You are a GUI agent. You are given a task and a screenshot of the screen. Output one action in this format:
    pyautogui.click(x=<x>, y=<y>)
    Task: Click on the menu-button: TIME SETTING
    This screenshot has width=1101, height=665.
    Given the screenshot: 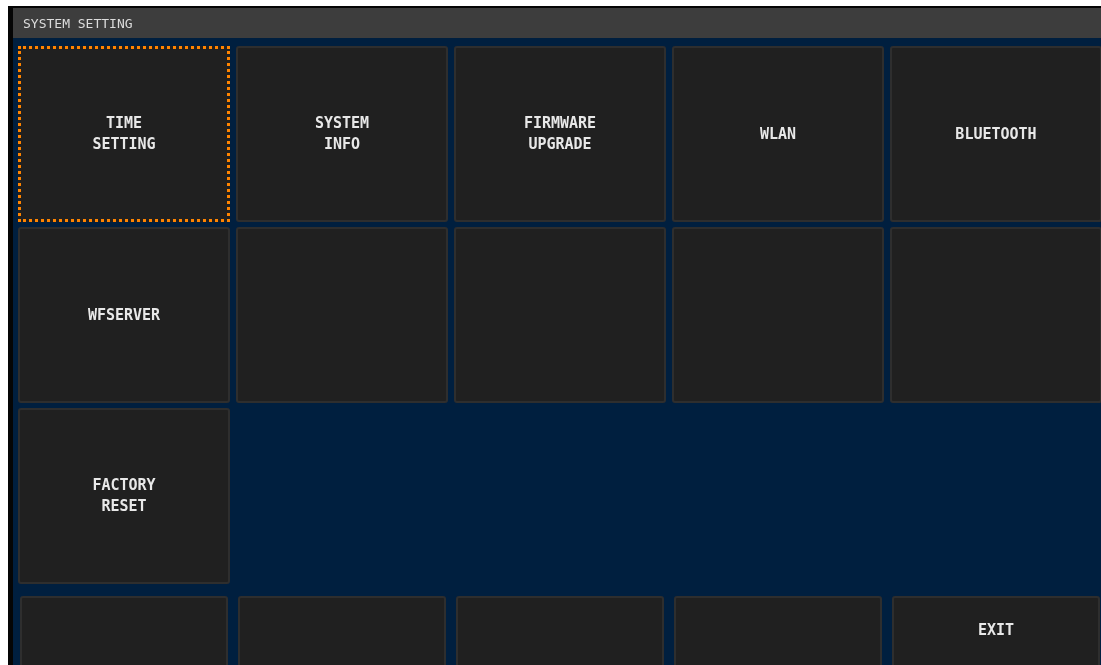 What is the action you would take?
    pyautogui.click(x=124, y=134)
    